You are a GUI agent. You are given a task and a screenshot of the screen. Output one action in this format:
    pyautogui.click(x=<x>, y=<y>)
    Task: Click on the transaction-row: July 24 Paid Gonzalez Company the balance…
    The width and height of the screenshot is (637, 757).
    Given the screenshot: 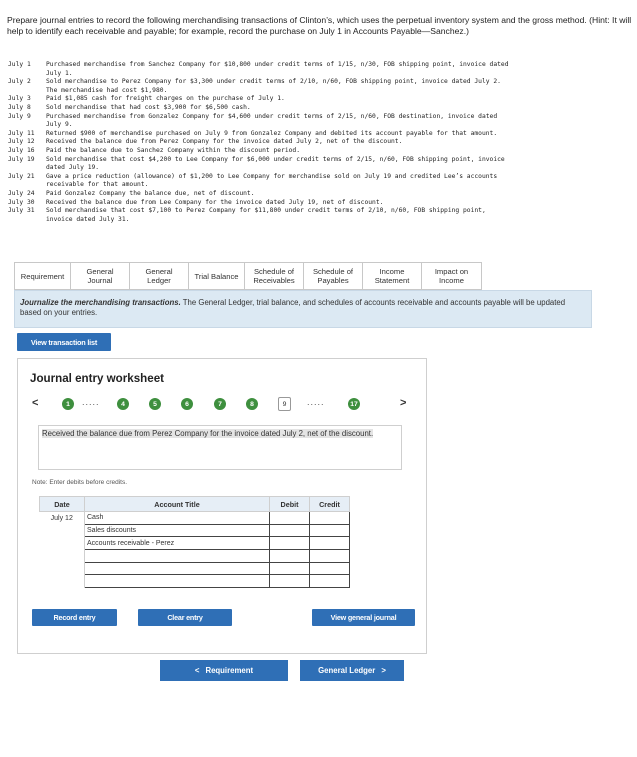 What is the action you would take?
    pyautogui.click(x=320, y=194)
    